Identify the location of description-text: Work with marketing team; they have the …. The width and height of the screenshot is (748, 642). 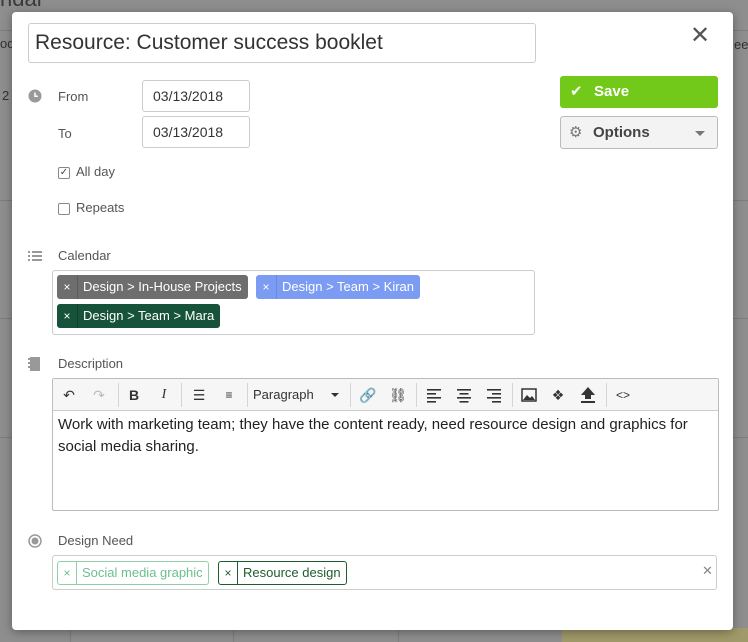
(384, 436).